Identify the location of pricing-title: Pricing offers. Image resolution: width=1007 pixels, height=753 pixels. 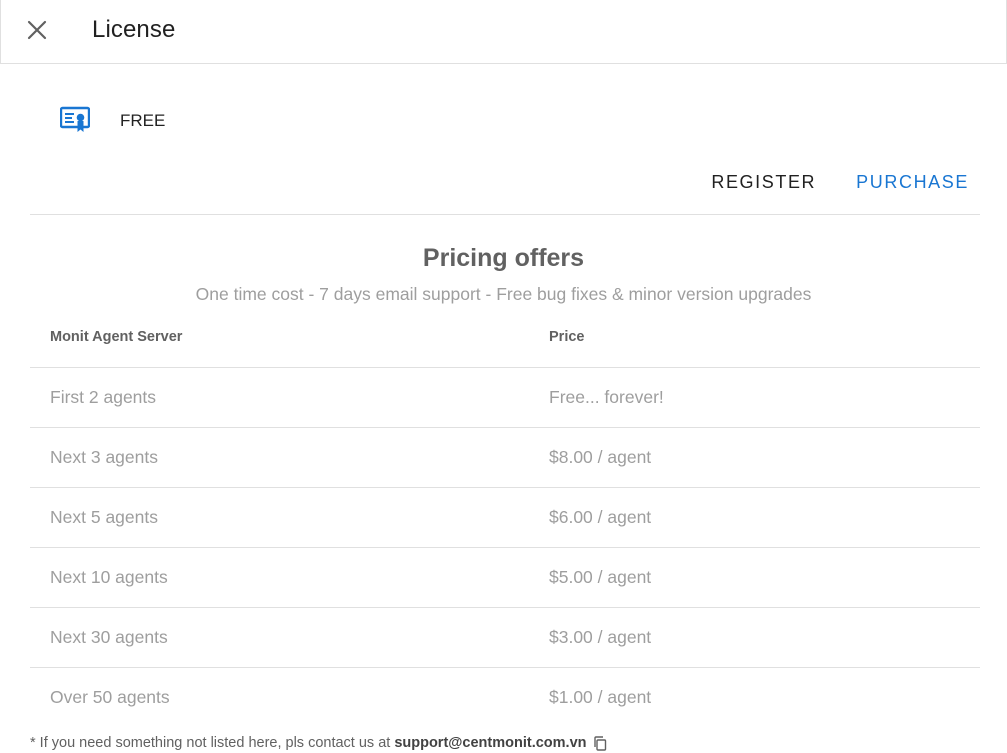
(503, 258).